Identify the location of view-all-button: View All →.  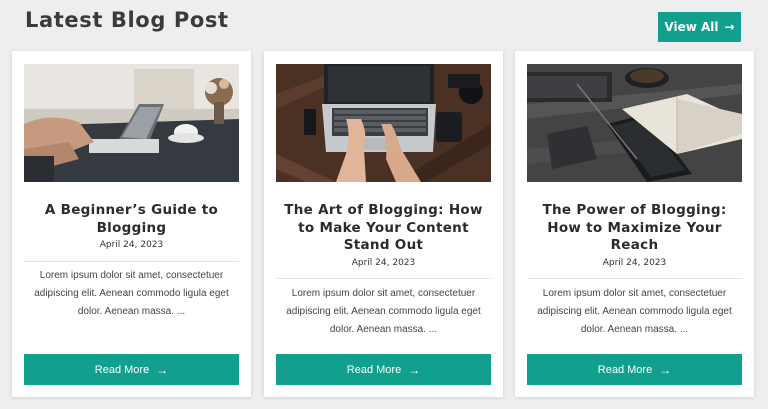
(699, 27).